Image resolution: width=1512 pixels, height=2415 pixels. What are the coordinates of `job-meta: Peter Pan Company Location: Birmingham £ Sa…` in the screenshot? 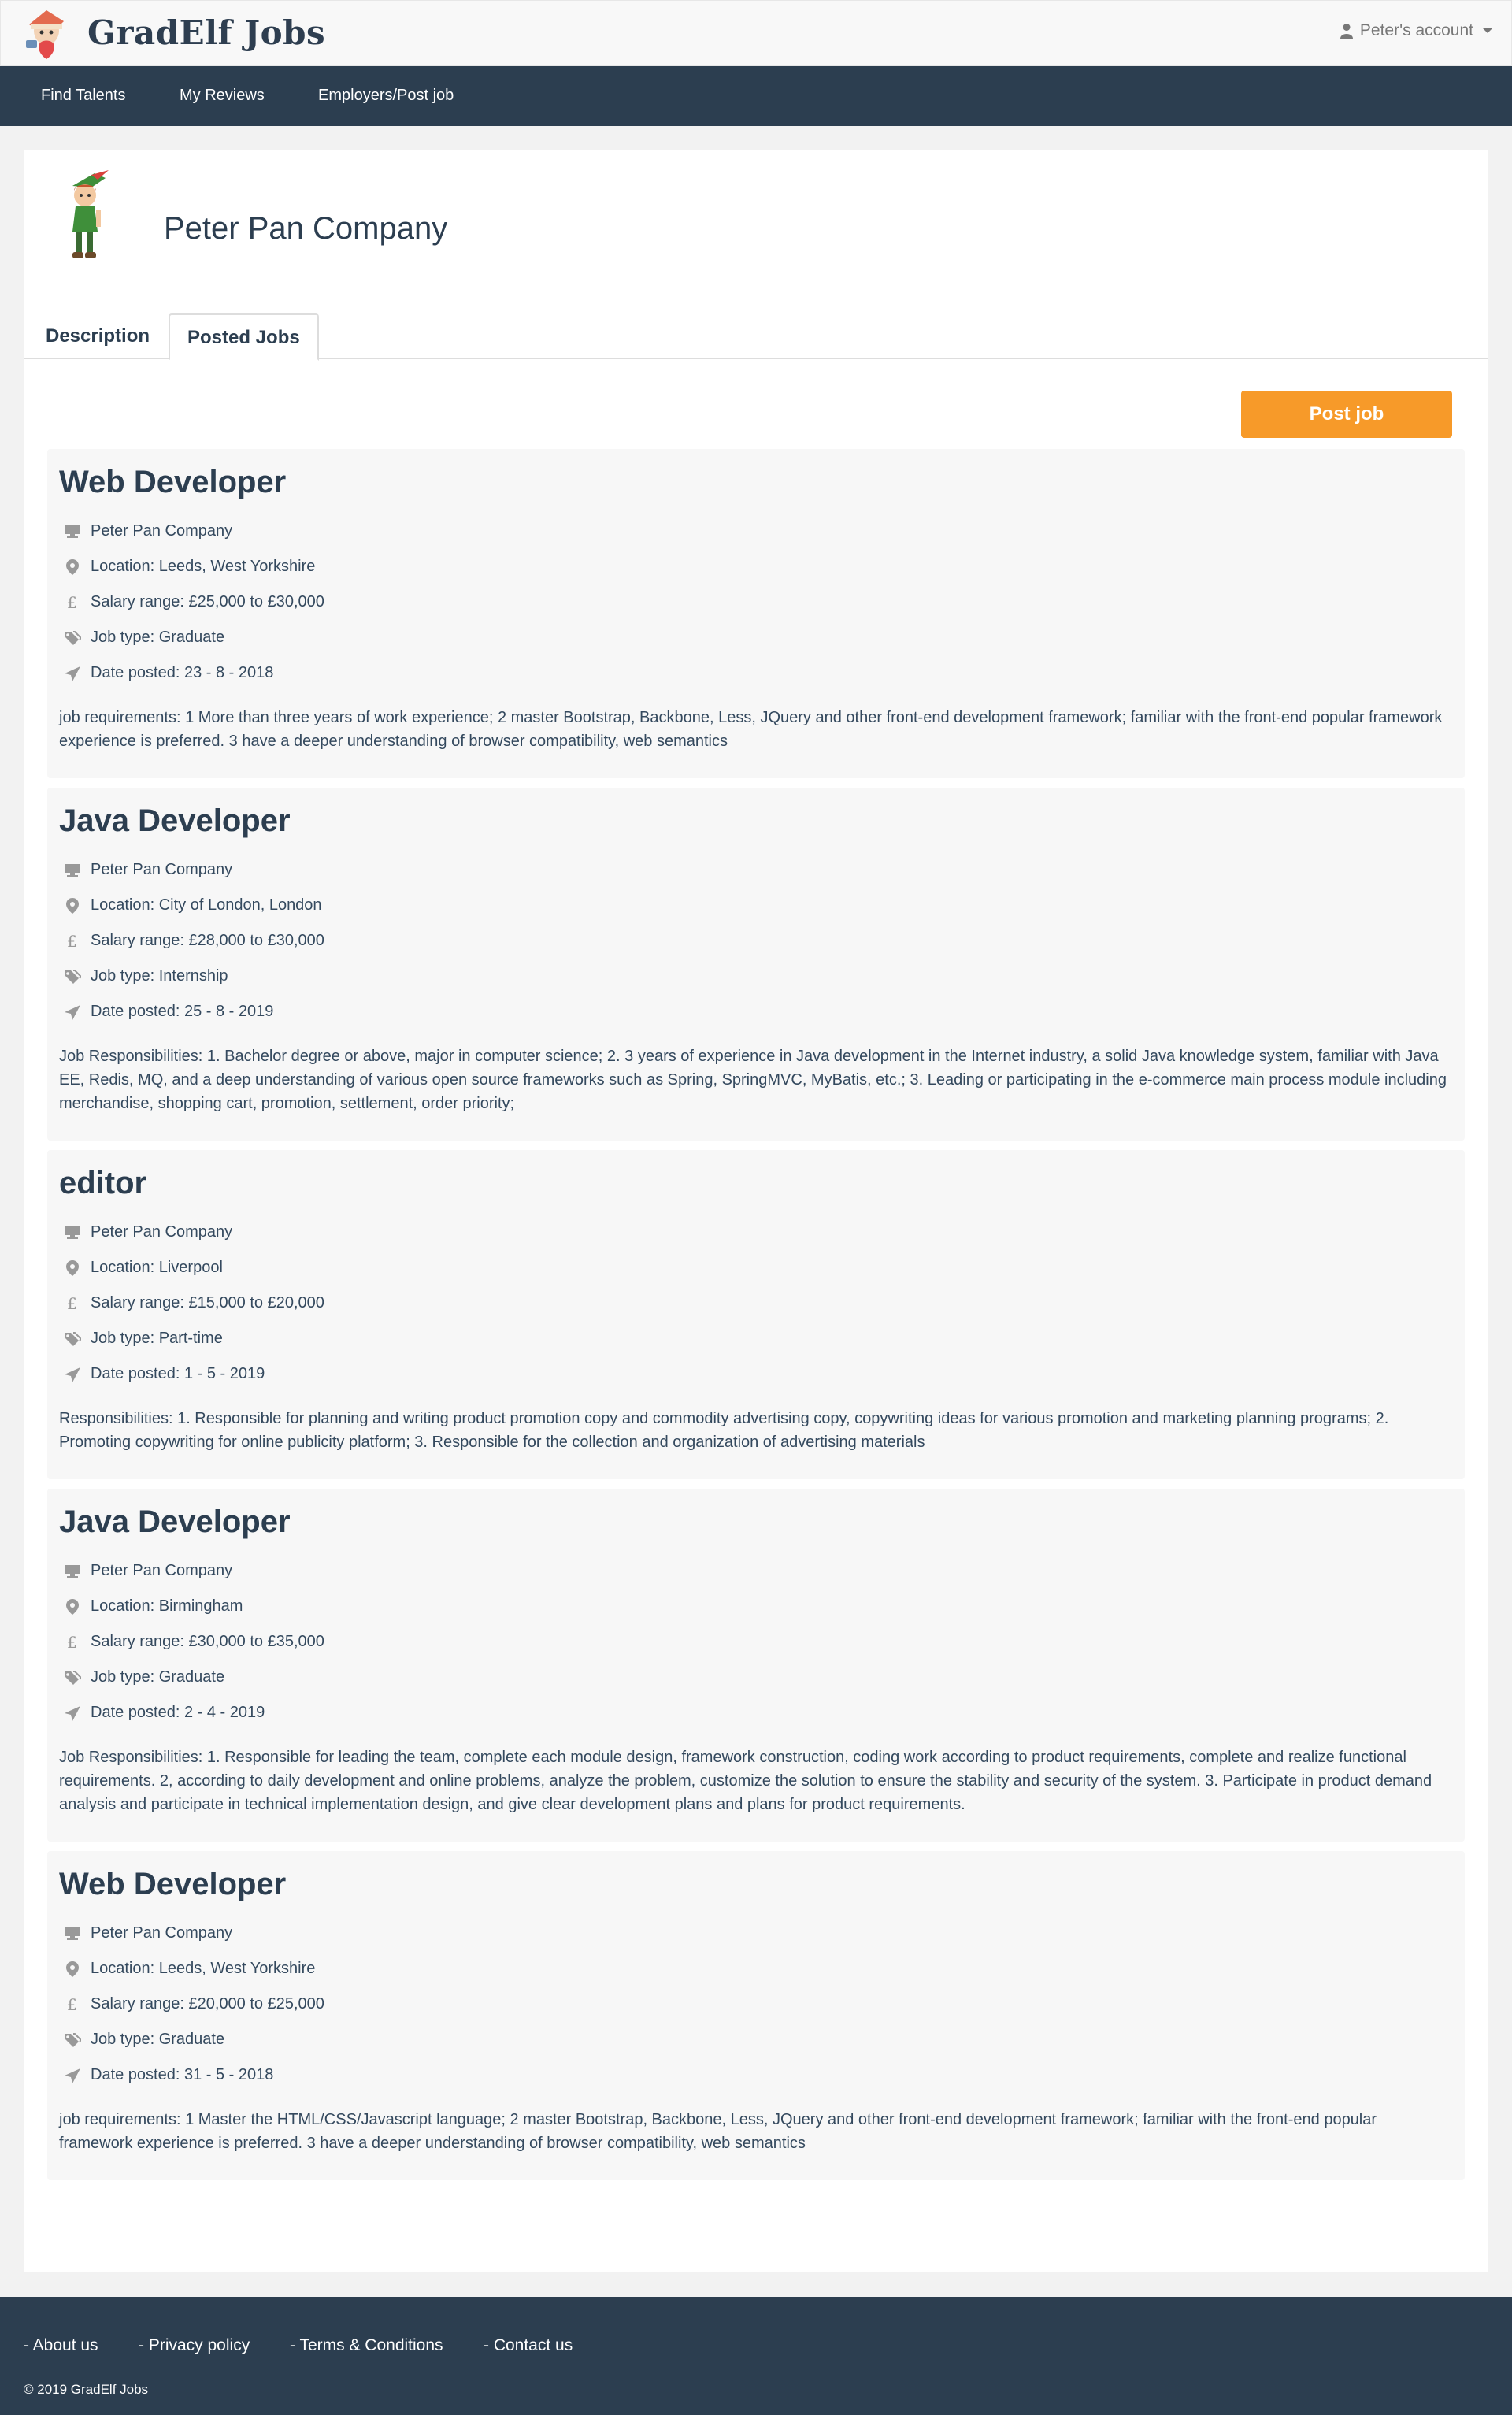 It's located at (756, 1642).